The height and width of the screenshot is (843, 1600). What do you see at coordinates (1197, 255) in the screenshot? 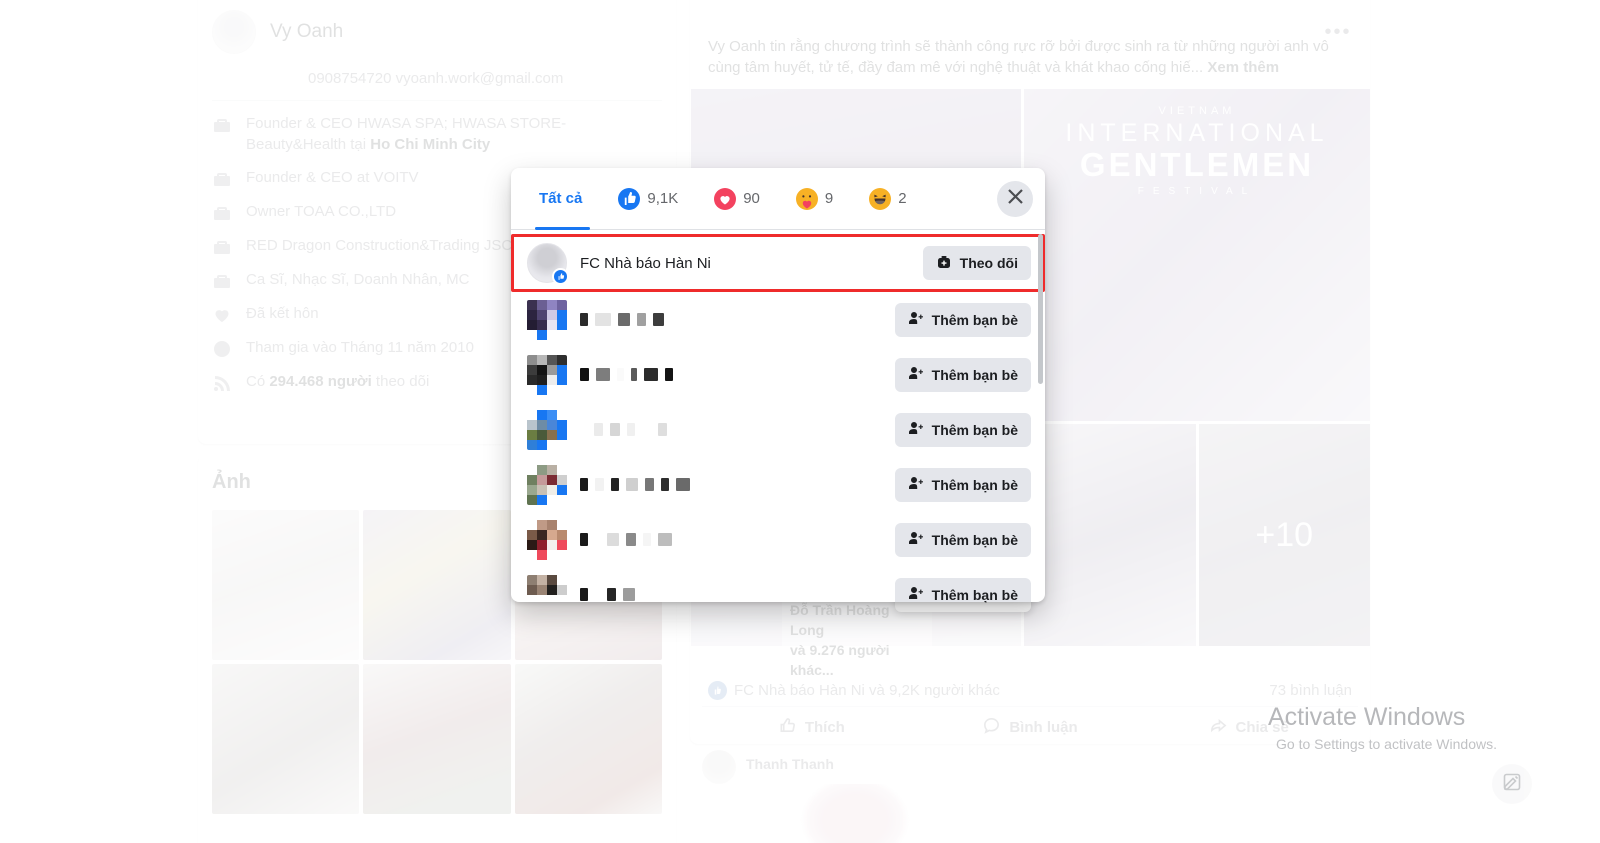
I see `post-photo-festival: VIETNAM INTERNATIONAL GENTLEMEN FESTIVAL` at bounding box center [1197, 255].